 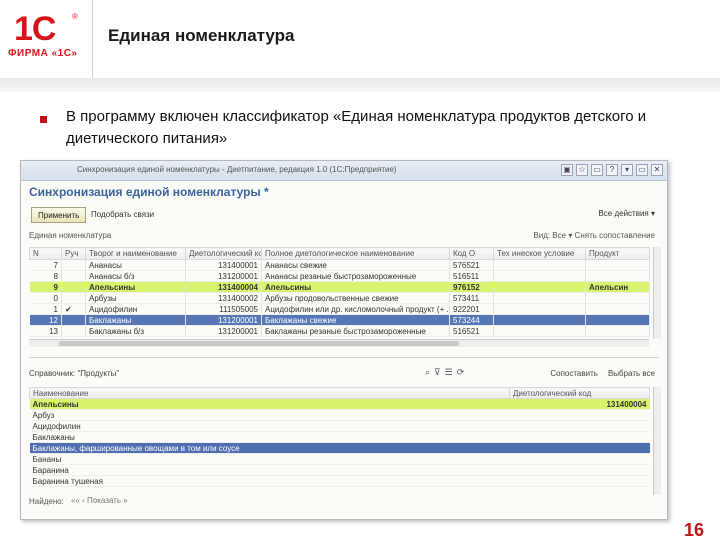 What do you see at coordinates (626, 213) in the screenshot?
I see `all-actions-menu: Все действия ▾` at bounding box center [626, 213].